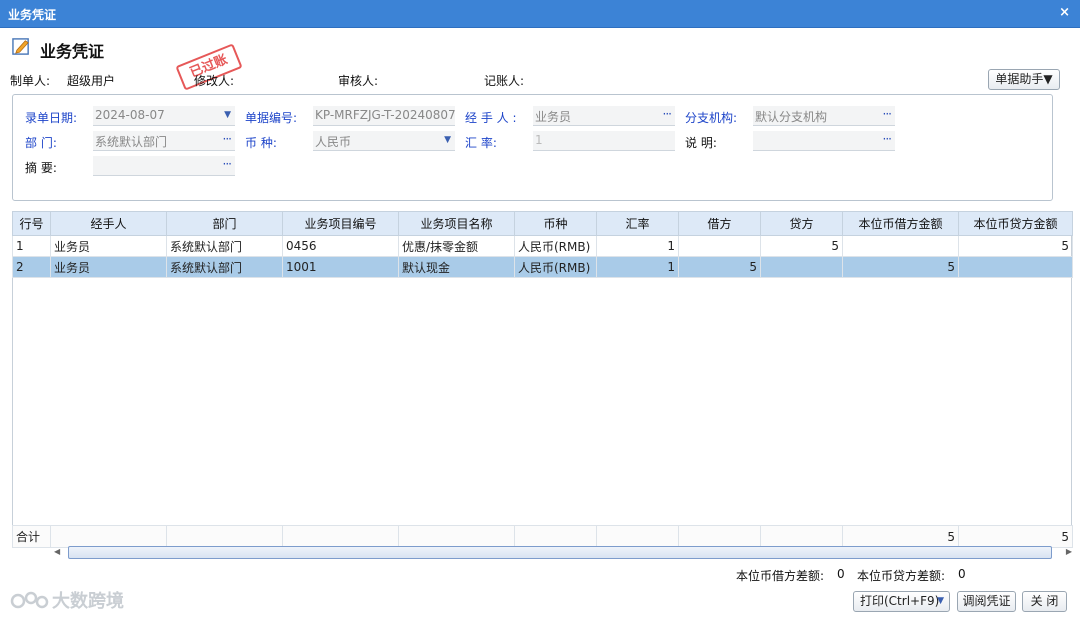 Image resolution: width=1080 pixels, height=620 pixels. I want to click on doc-helper-button: 单据助手▼, so click(1024, 79).